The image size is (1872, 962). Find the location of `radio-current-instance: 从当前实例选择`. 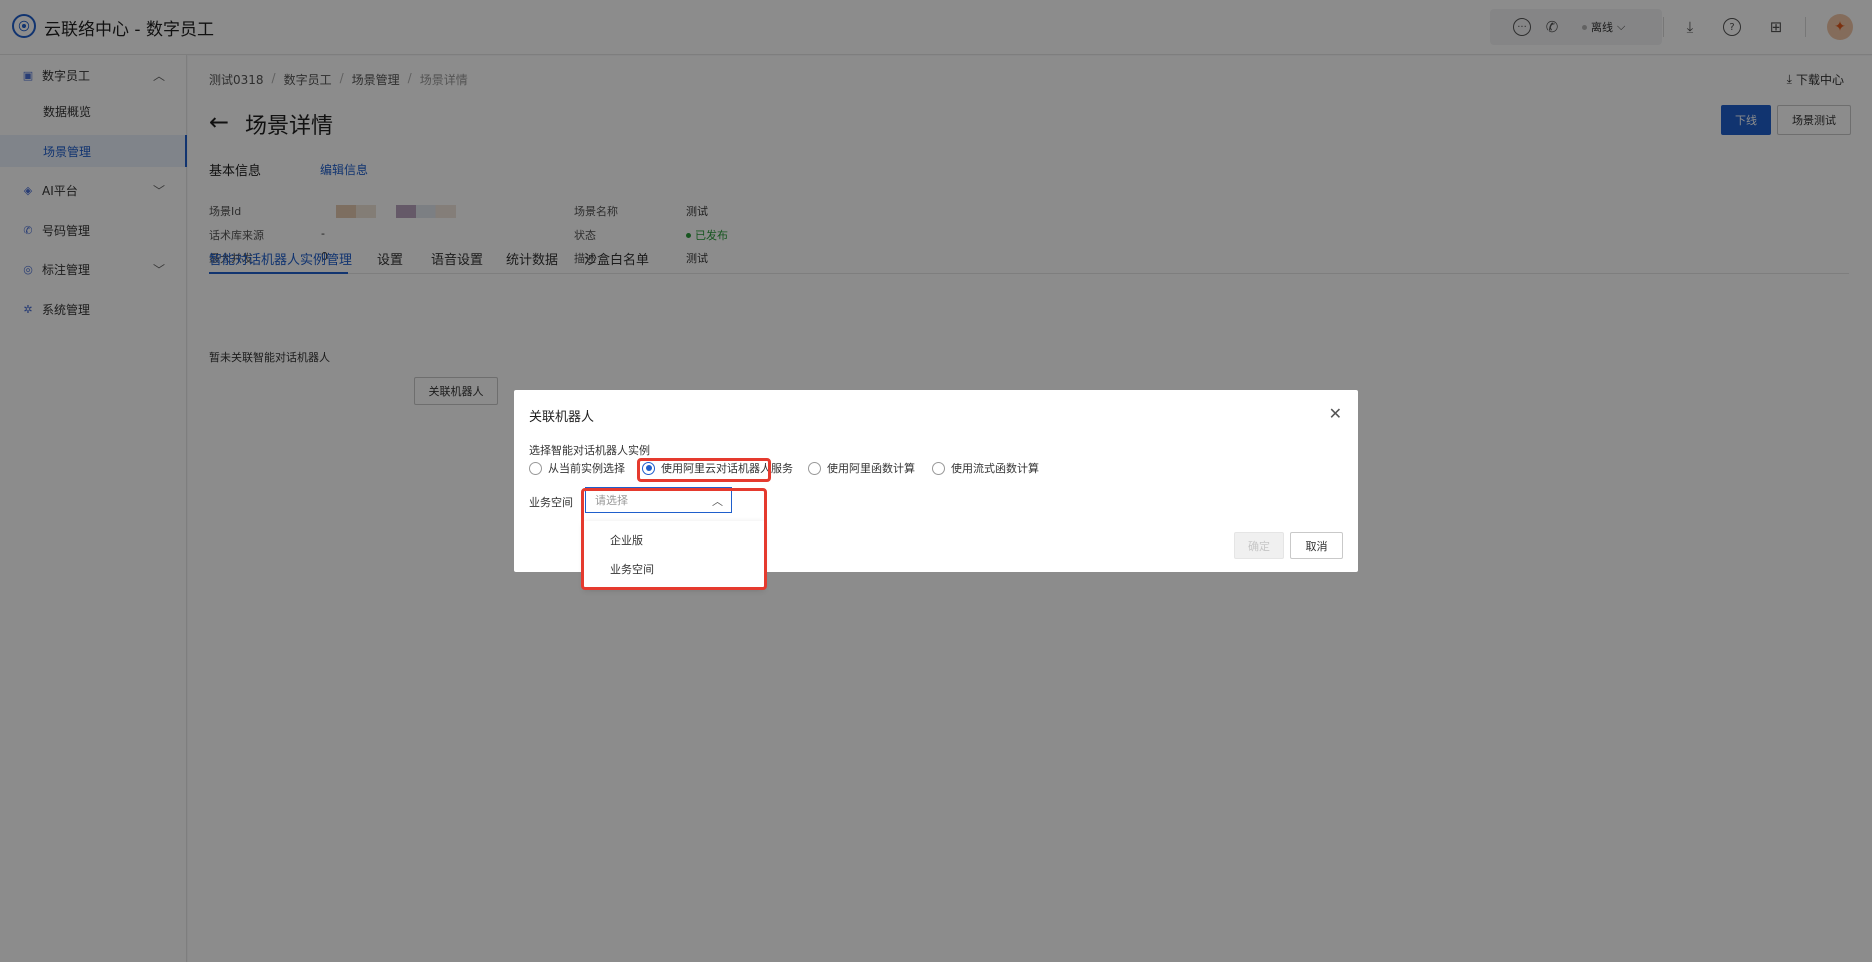

radio-current-instance: 从当前实例选择 is located at coordinates (577, 468).